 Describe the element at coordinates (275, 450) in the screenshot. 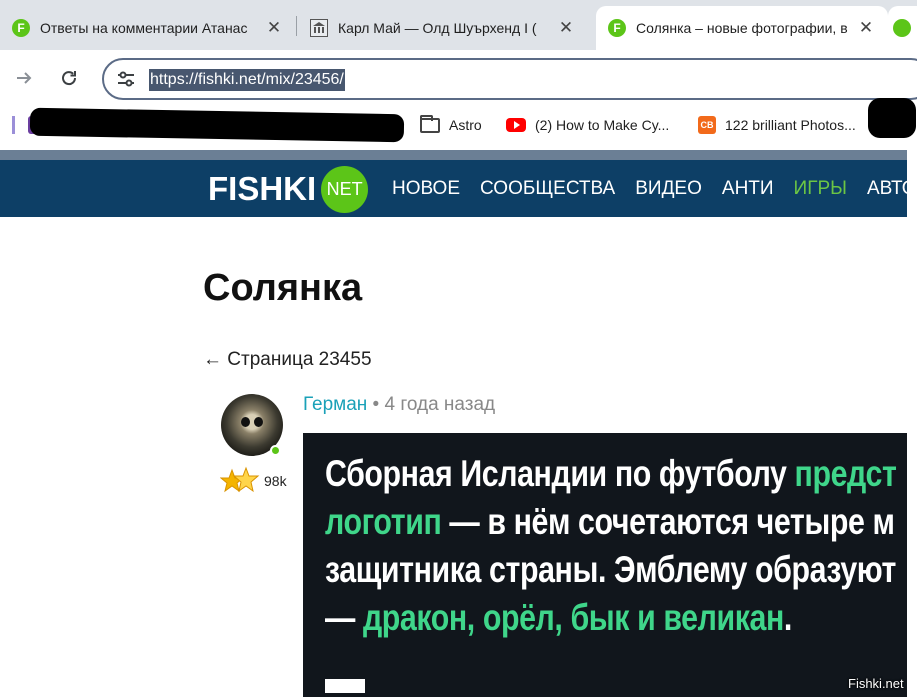

I see `online-status-icon` at that location.